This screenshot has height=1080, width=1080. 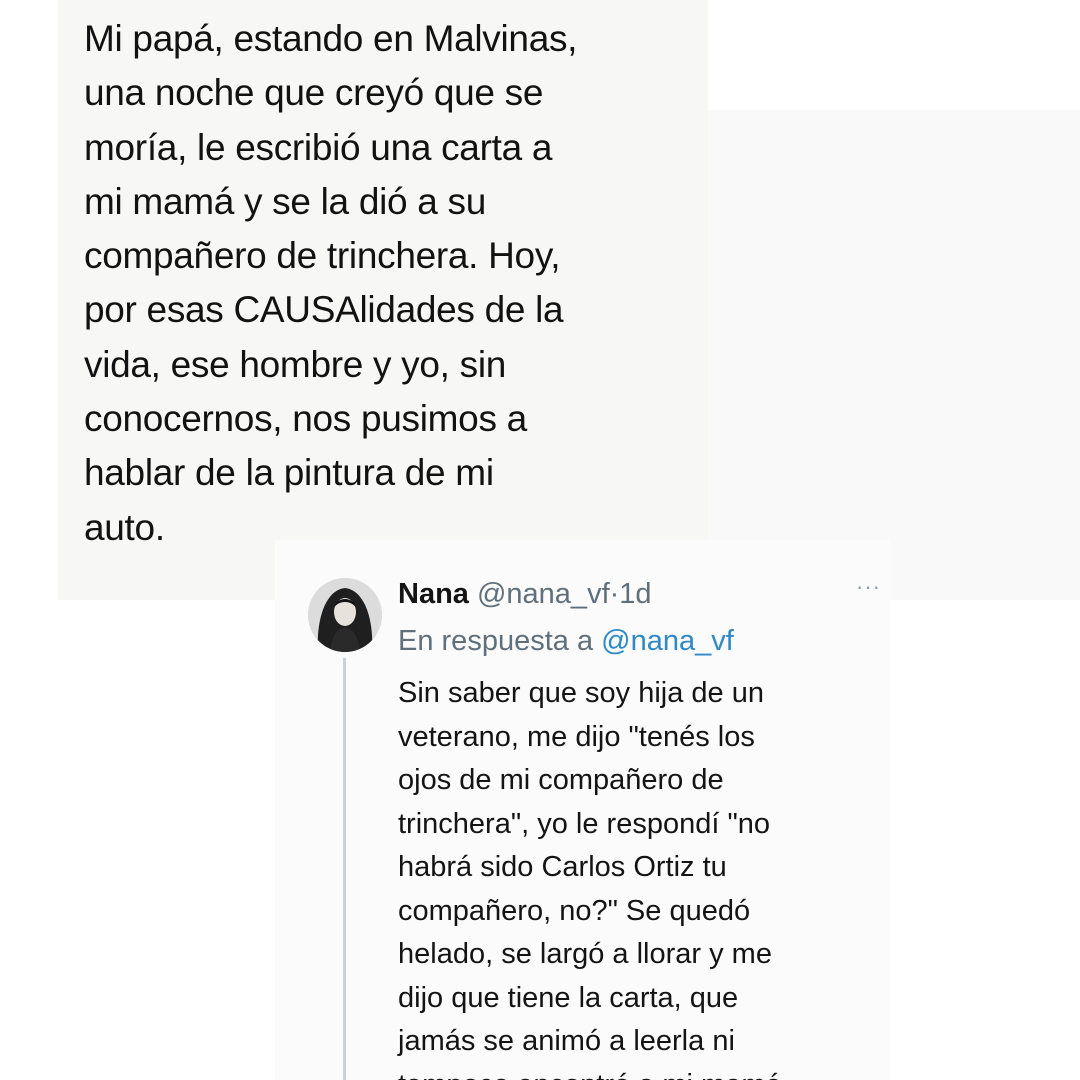 I want to click on reply-text-line: dijo que tiene la carta, que, so click(x=568, y=997).